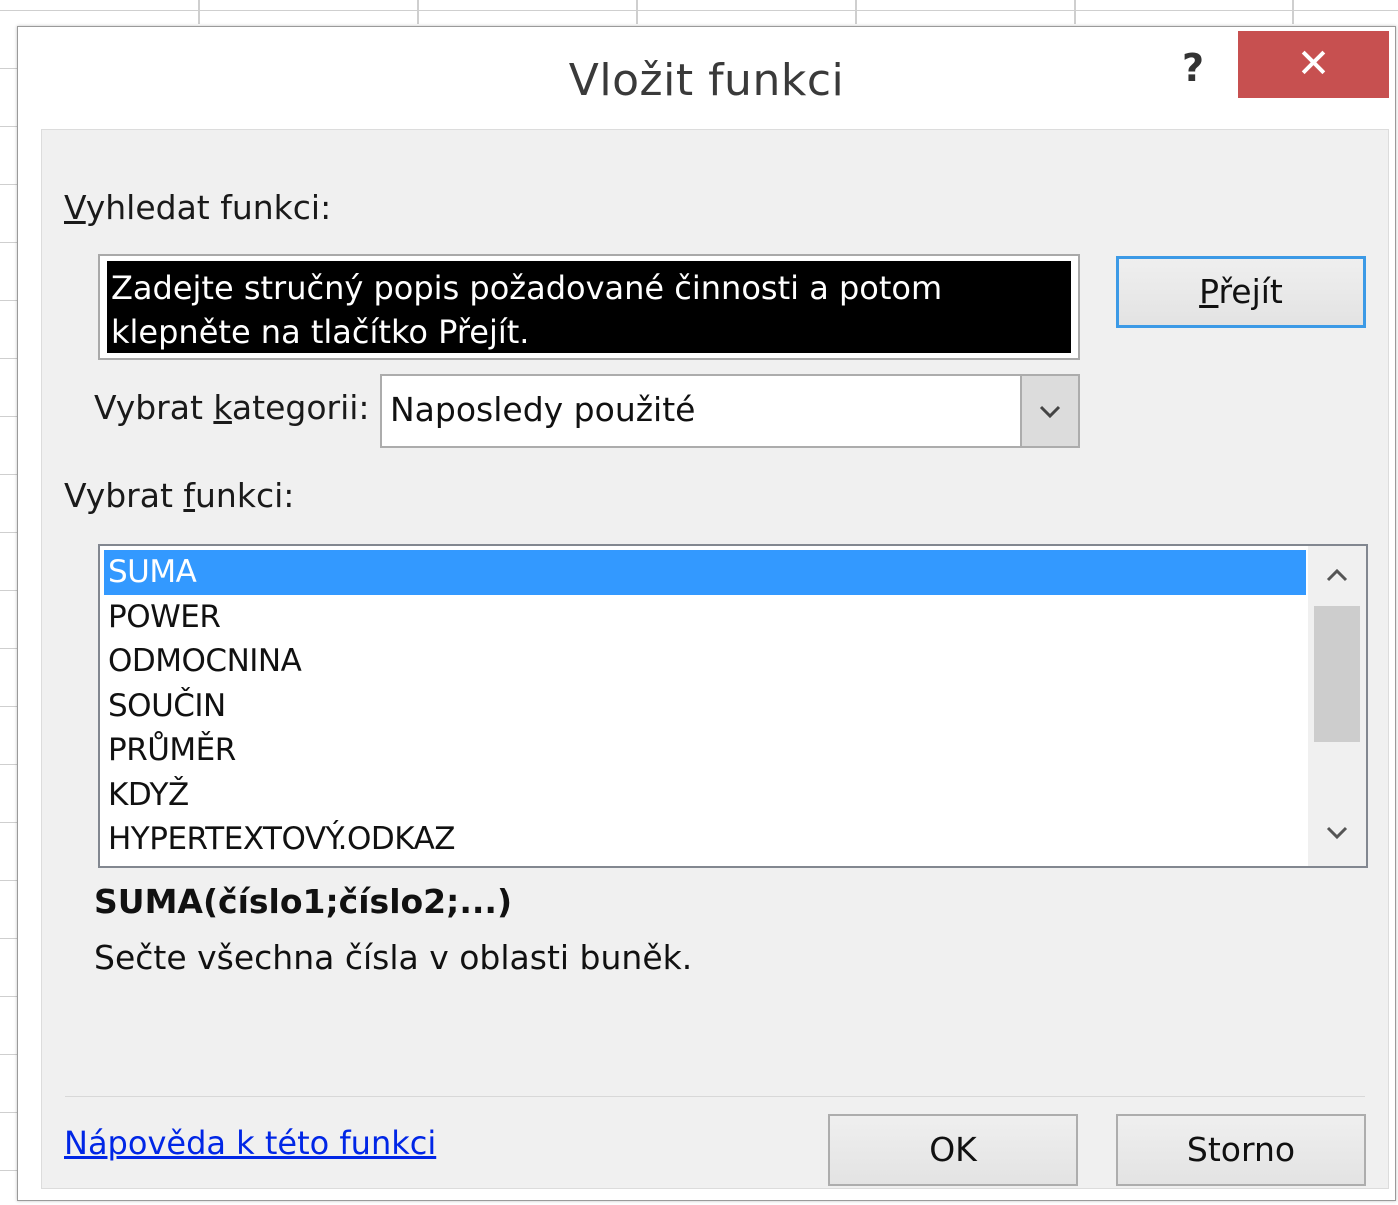 The height and width of the screenshot is (1205, 1398). What do you see at coordinates (953, 1150) in the screenshot?
I see `ok-button: OK` at bounding box center [953, 1150].